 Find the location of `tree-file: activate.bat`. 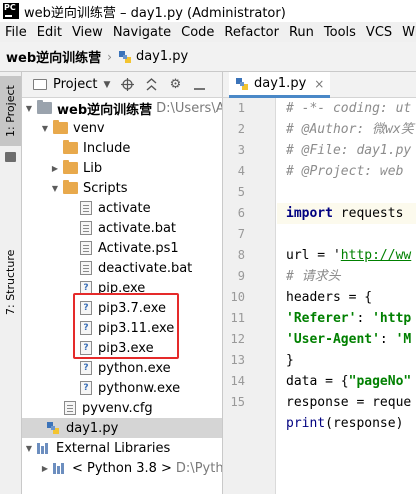

tree-file: activate.bat is located at coordinates (122, 228).